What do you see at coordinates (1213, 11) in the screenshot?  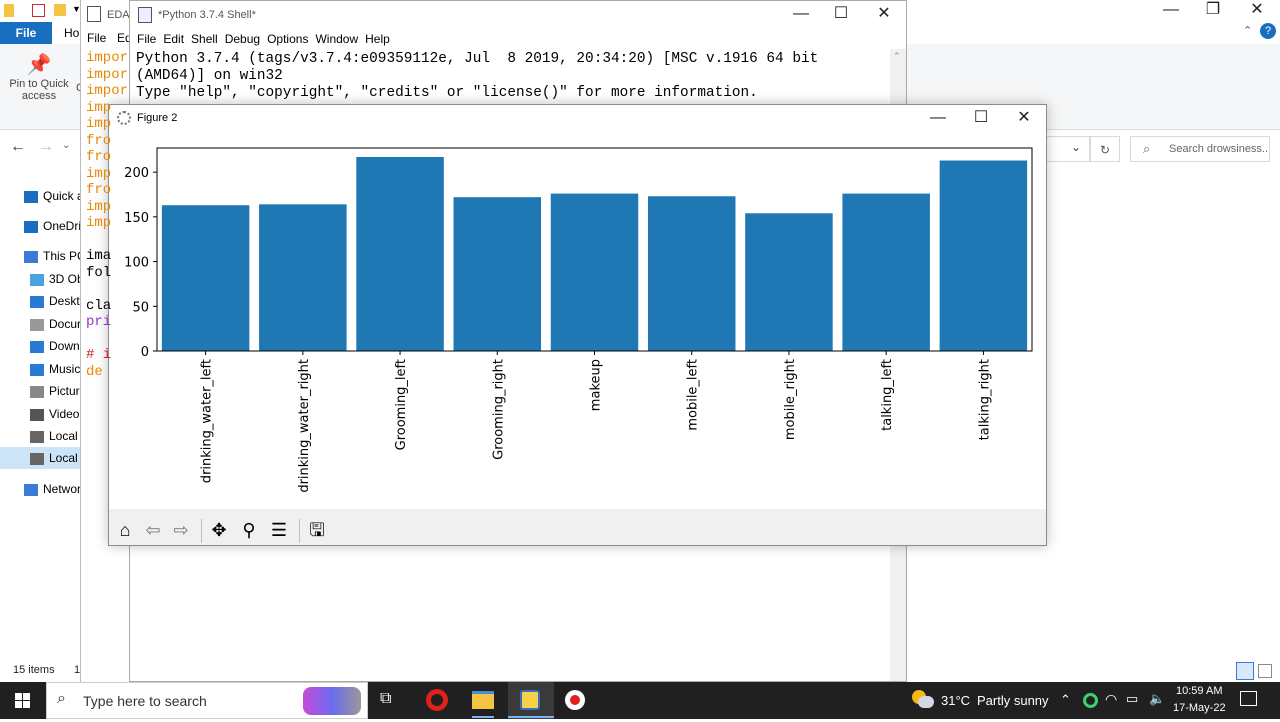 I see `explorer-restore-button: ❐` at bounding box center [1213, 11].